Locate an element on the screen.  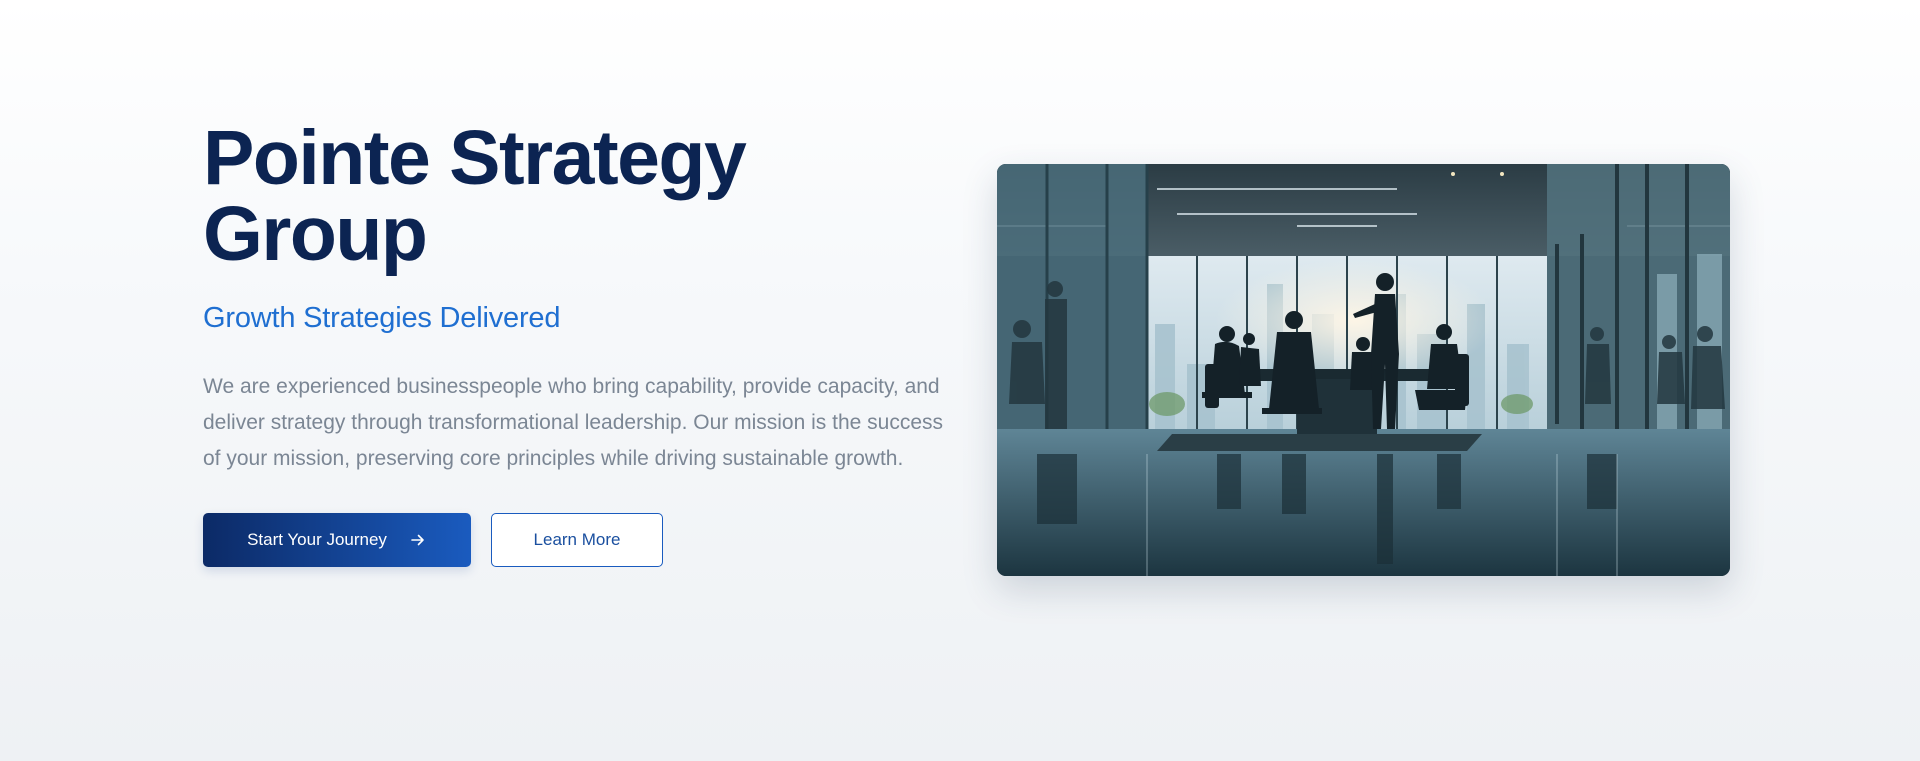
start-journey-label: Start Your Journey is located at coordinates (317, 539).